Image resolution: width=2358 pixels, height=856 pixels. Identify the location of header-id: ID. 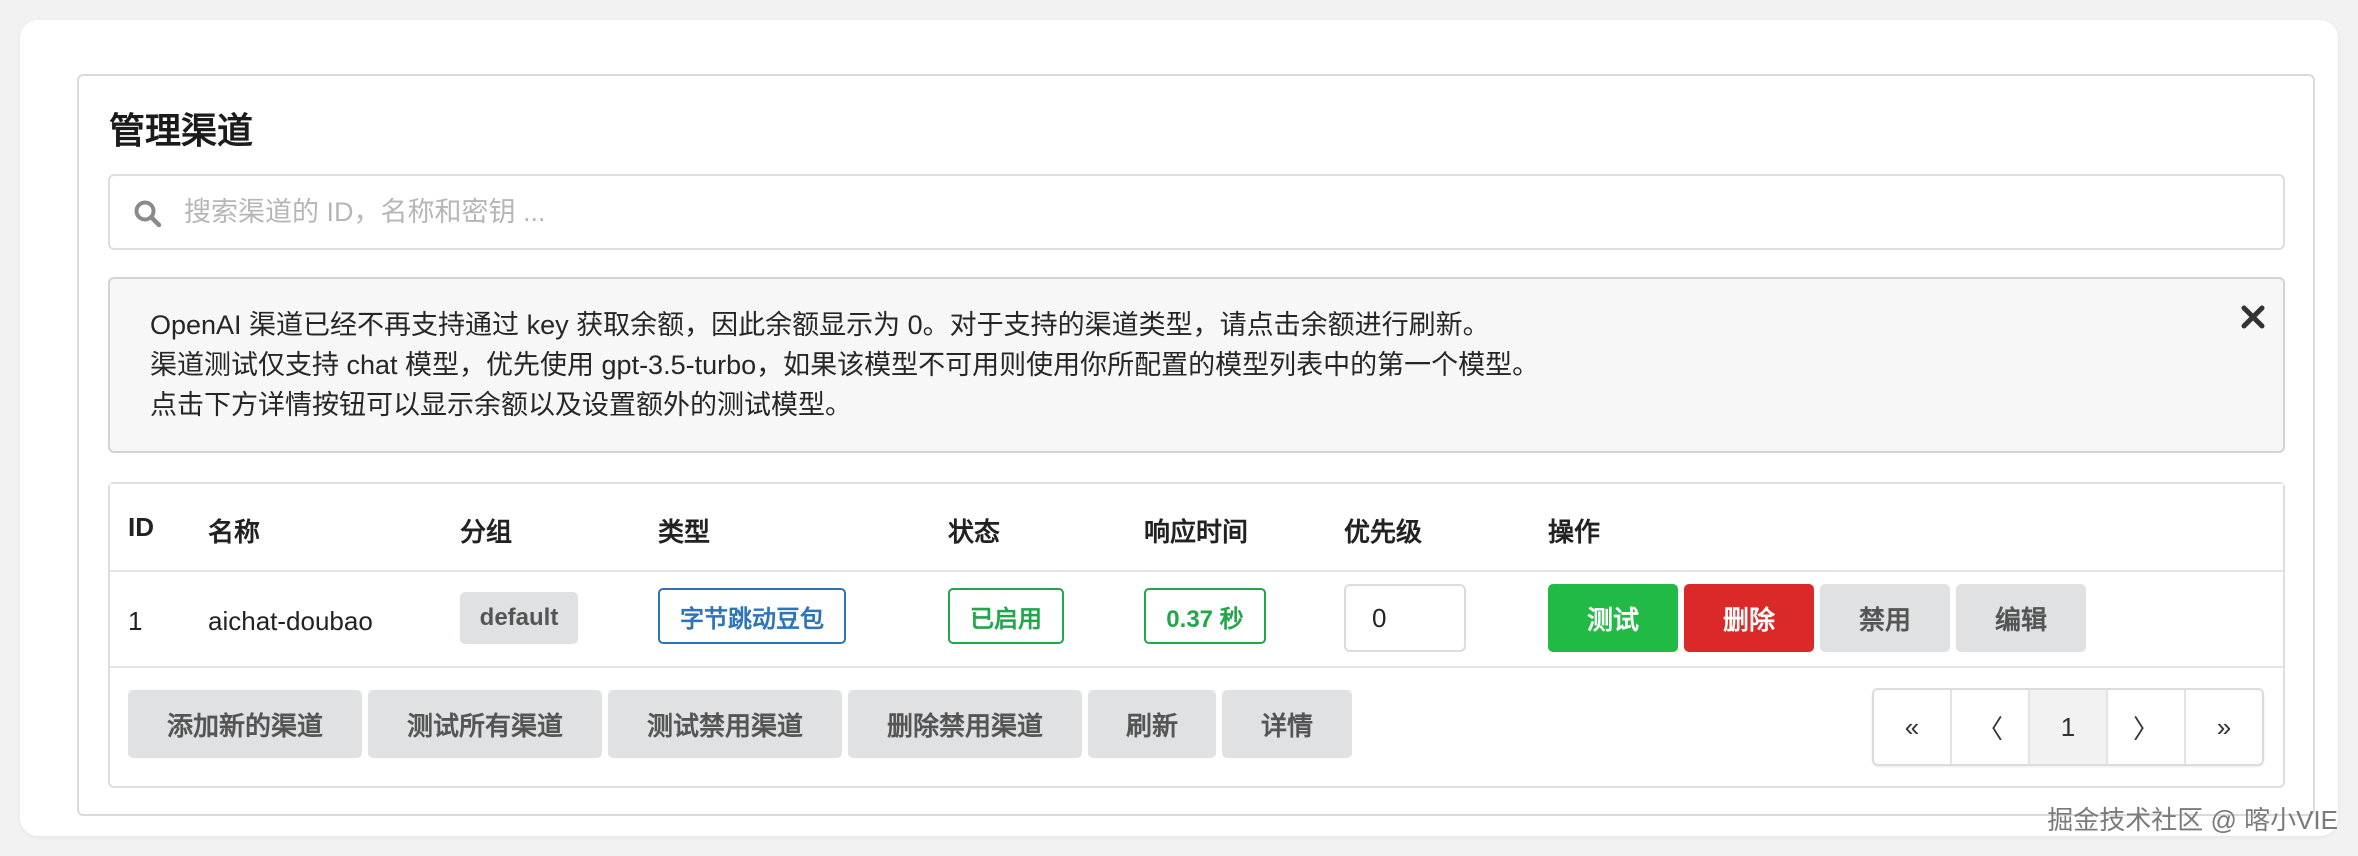
(141, 527).